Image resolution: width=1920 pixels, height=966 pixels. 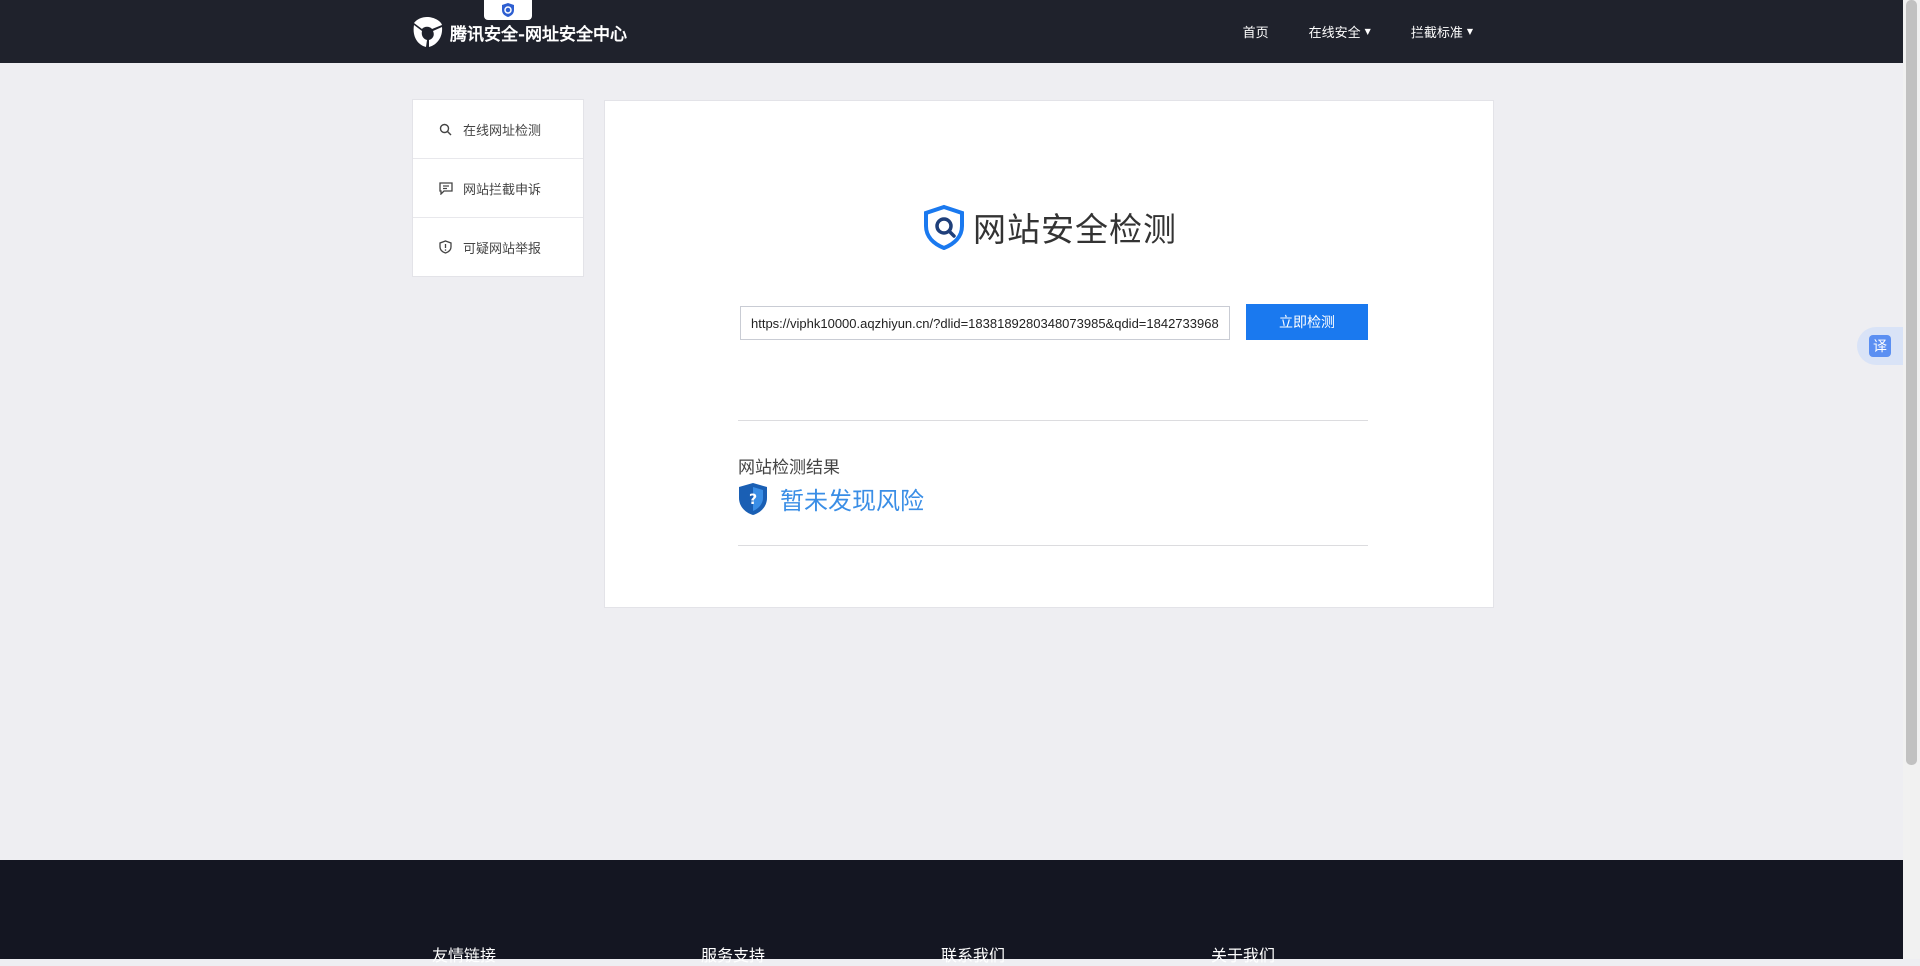 I want to click on top-navbar: 腾讯安全-网址安全中心 首页 在线安全 ▼ 拦截标准 ▼, so click(x=951, y=31).